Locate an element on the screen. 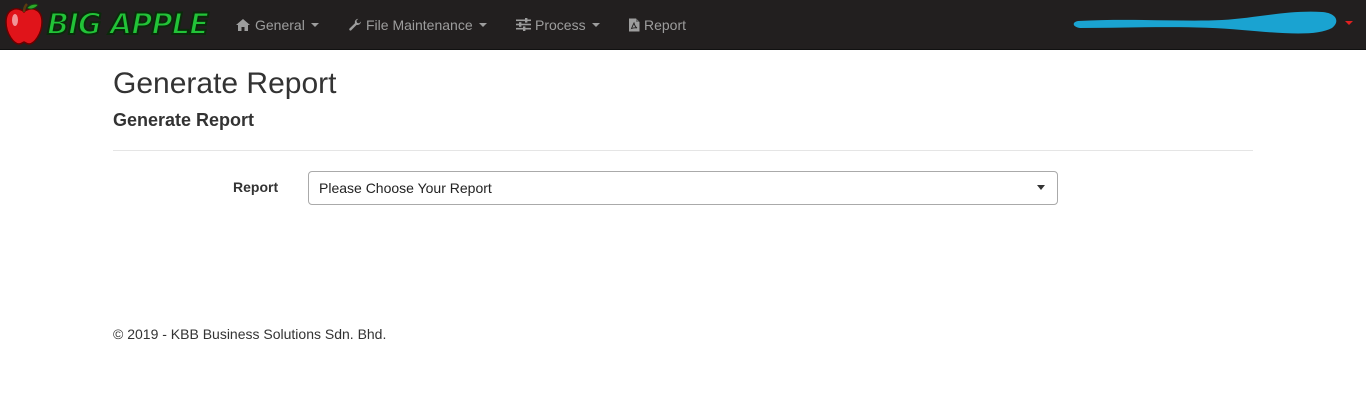 This screenshot has width=1366, height=414. report-label: Report is located at coordinates (256, 187).